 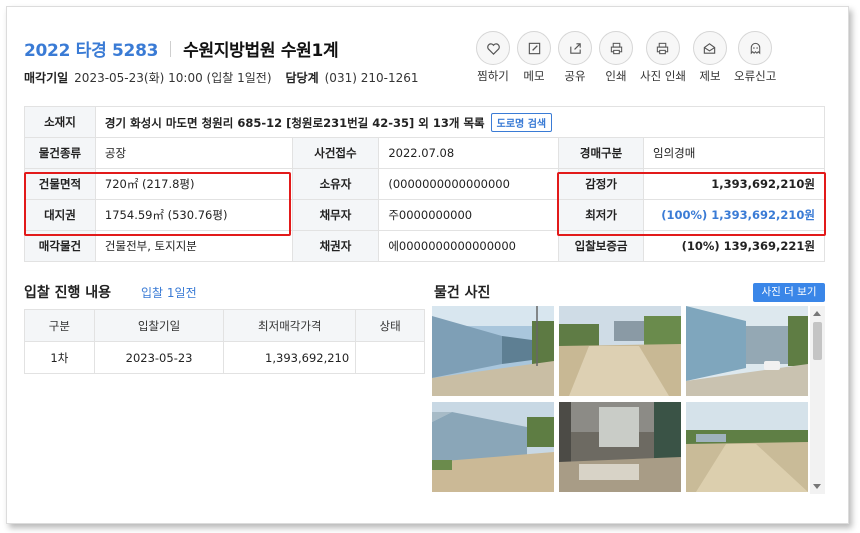 I want to click on share-label: 공유, so click(x=575, y=76).